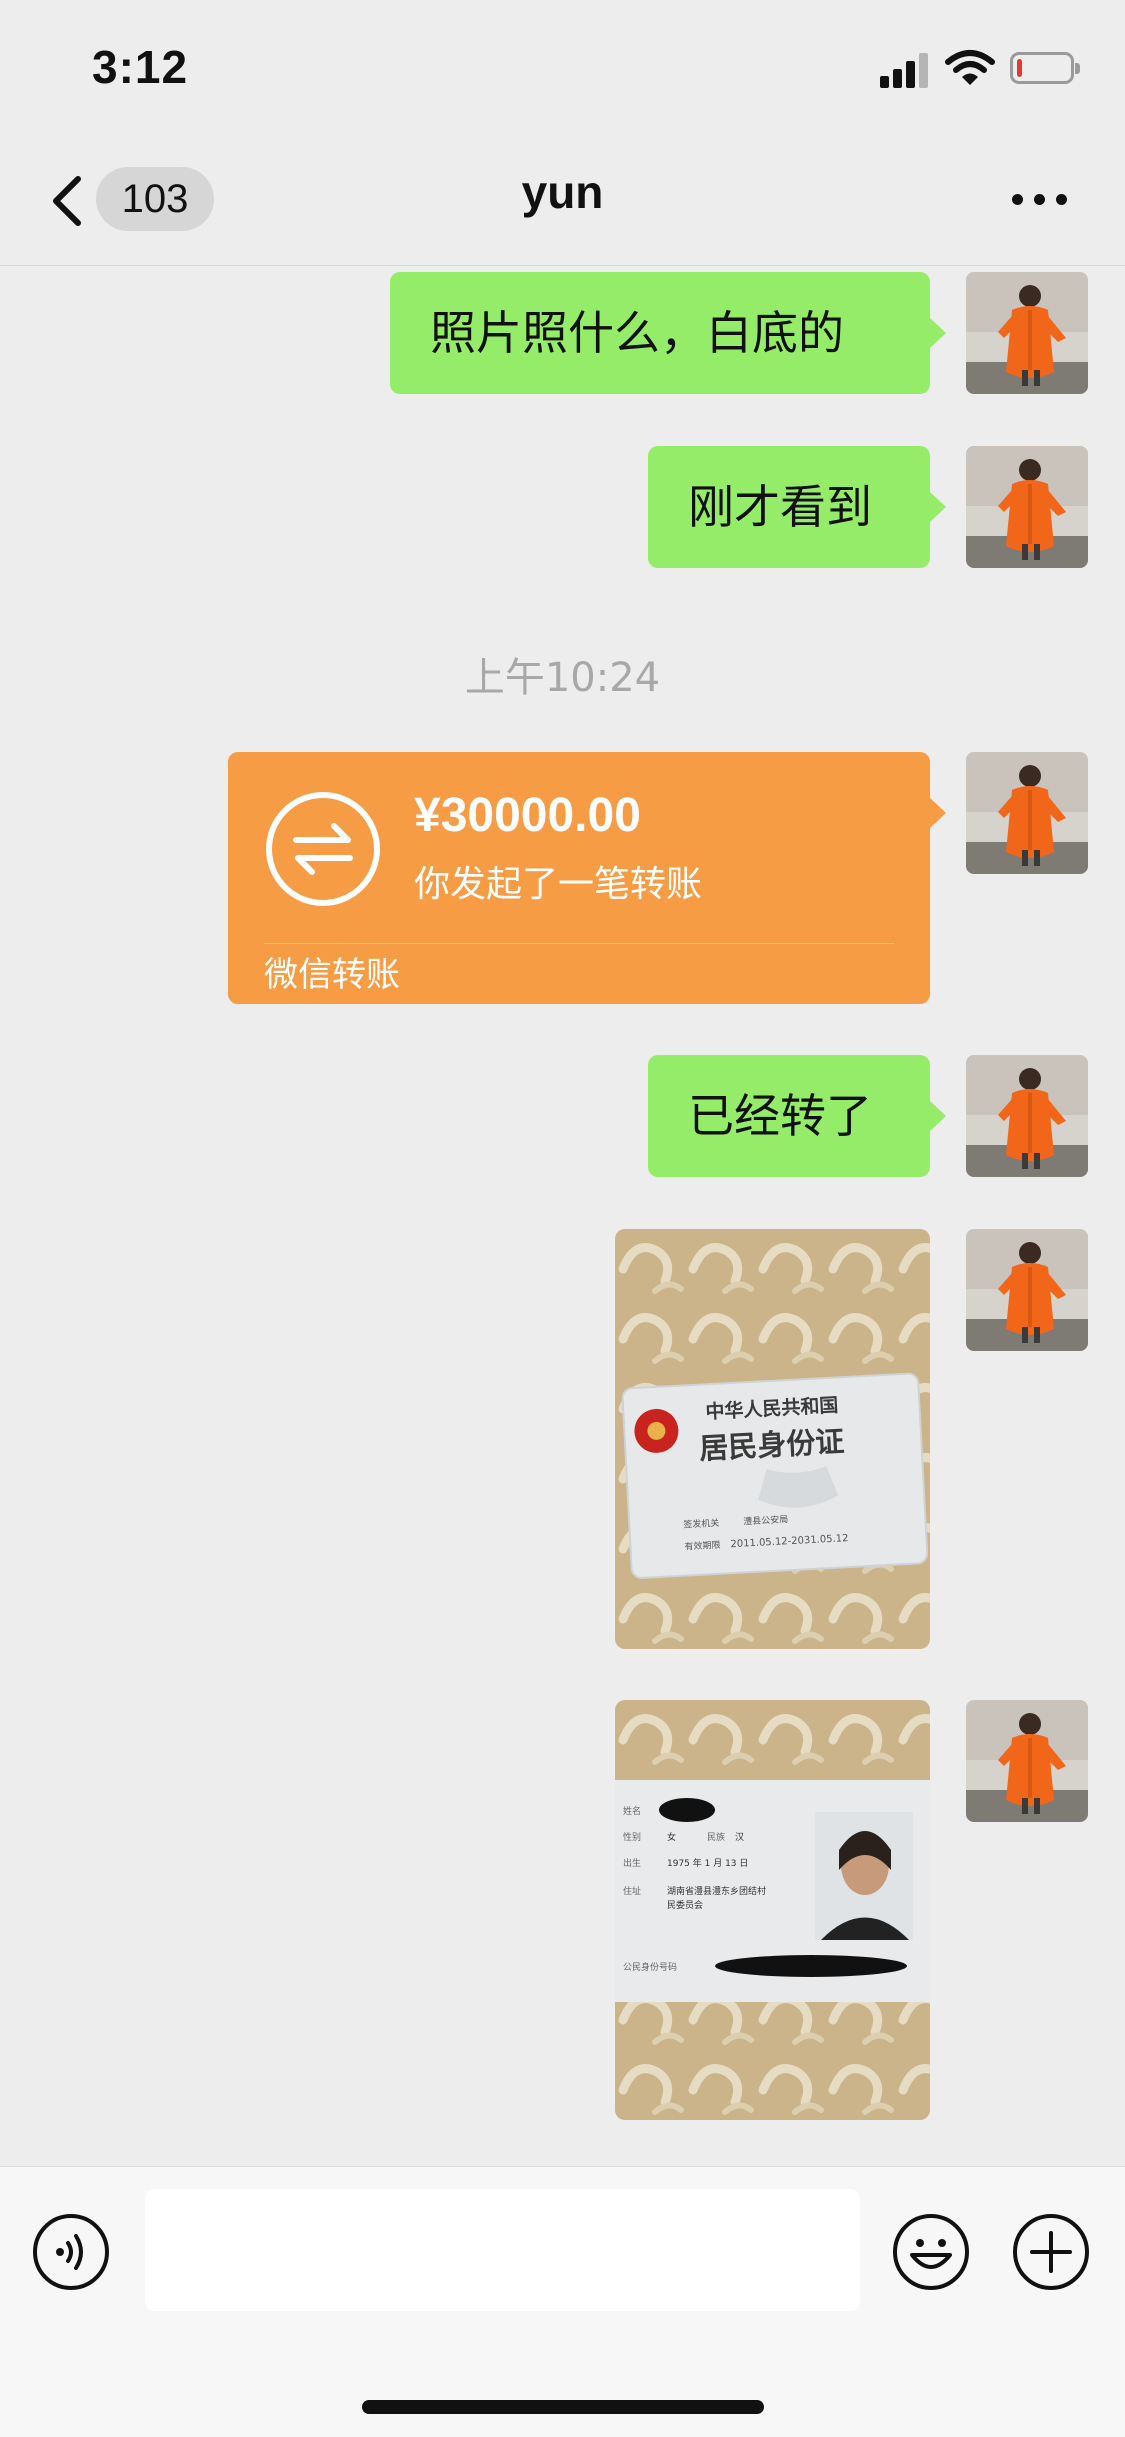 The height and width of the screenshot is (2437, 1125). Describe the element at coordinates (1051, 2252) in the screenshot. I see `plus-icon` at that location.